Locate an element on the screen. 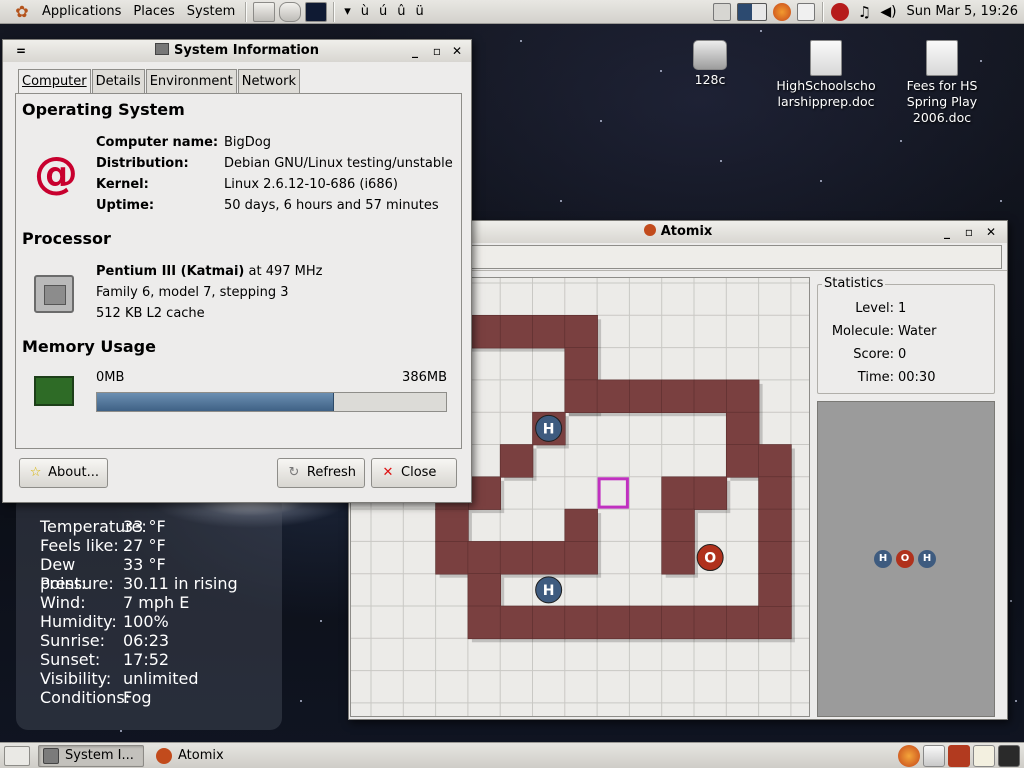 This screenshot has height=768, width=1024. windows-launcher-icon is located at coordinates (264, 11).